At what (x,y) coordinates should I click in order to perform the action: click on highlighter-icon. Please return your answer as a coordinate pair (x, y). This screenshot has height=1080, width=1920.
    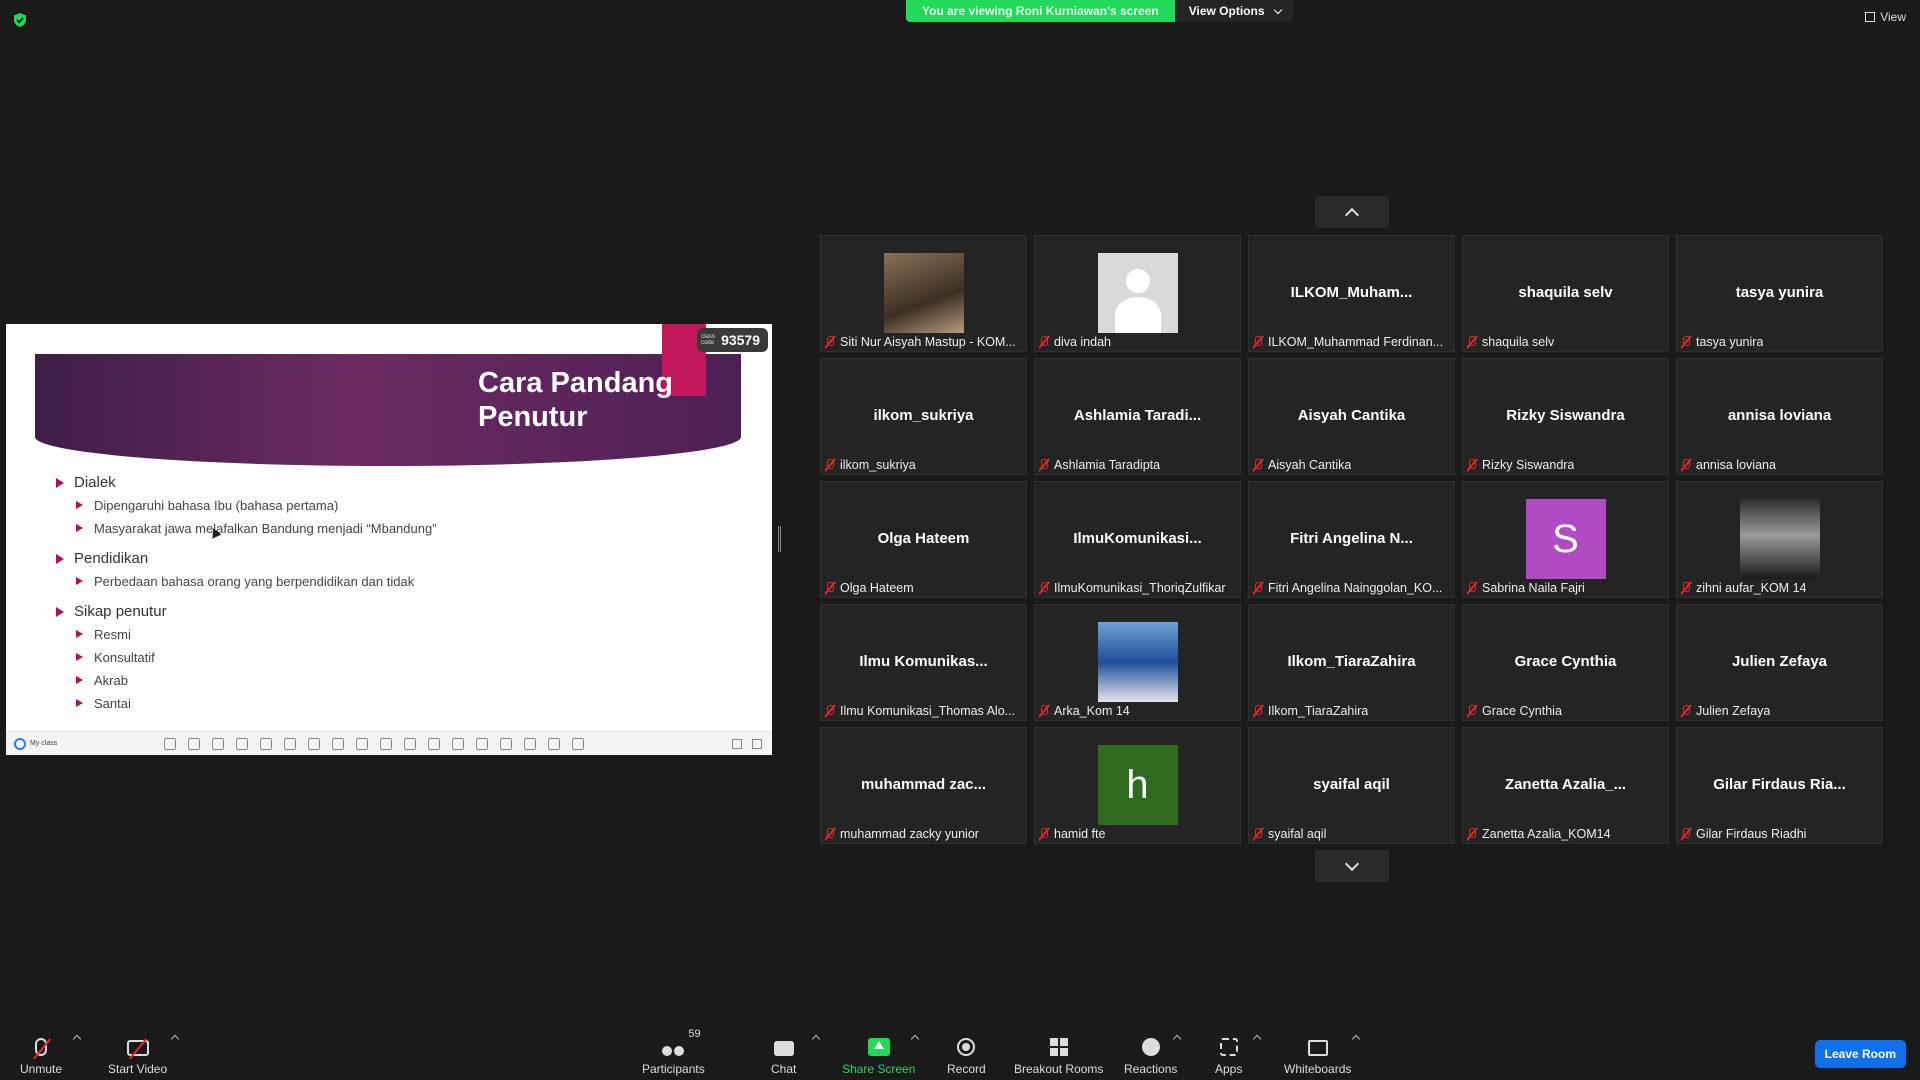
    Looking at the image, I should click on (314, 743).